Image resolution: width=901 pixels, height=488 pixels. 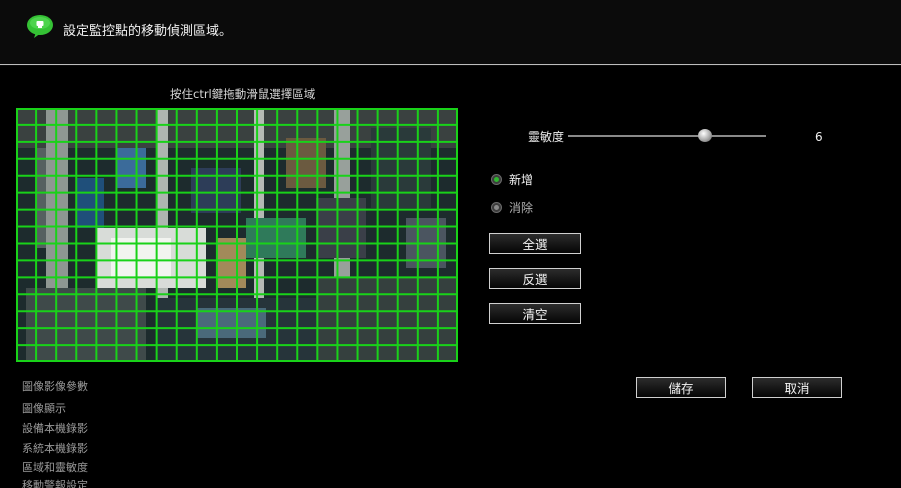 I want to click on save-button: 儲存, so click(x=681, y=387).